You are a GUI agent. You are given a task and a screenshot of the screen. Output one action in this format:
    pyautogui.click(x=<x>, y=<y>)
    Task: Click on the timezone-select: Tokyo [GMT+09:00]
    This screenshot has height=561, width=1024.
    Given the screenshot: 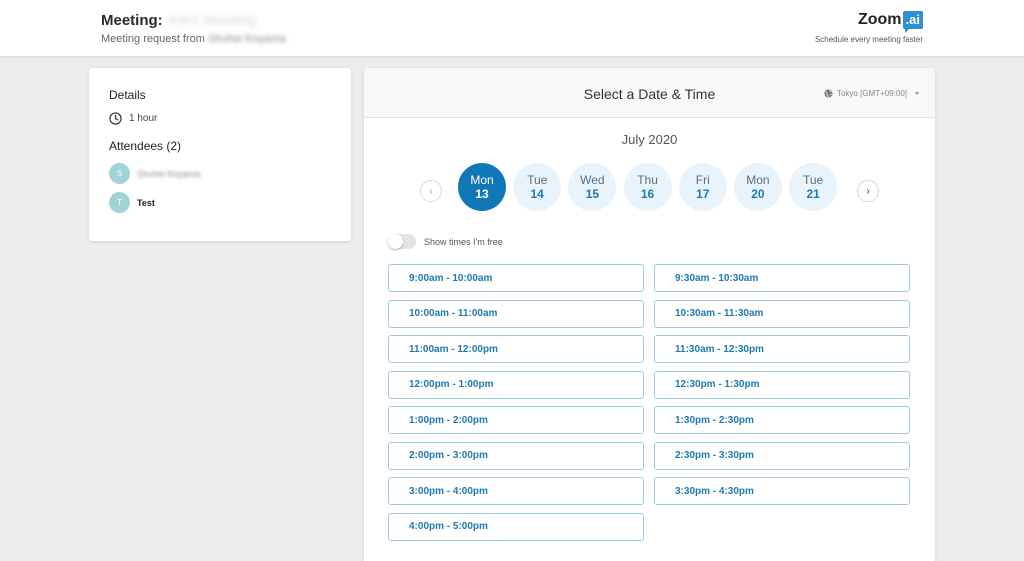 What is the action you would take?
    pyautogui.click(x=871, y=93)
    